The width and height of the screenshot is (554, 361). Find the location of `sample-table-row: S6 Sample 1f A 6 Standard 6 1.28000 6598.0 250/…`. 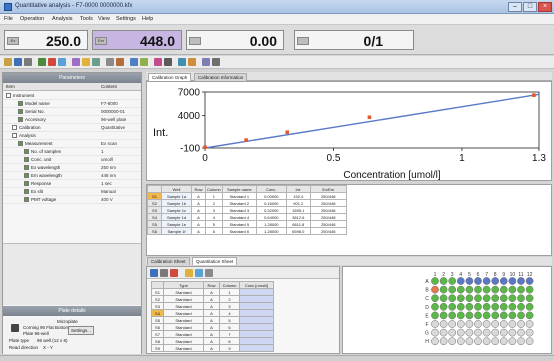

sample-table-row: S6 Sample 1f A 6 Standard 6 1.28000 6598.0 250/… is located at coordinates (247, 231).